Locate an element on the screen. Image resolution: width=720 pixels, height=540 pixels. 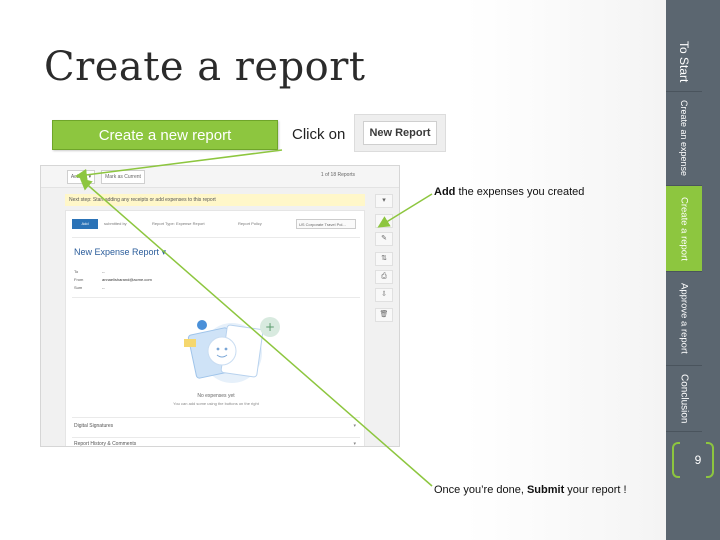
smiley-face is located at coordinates (222, 351).